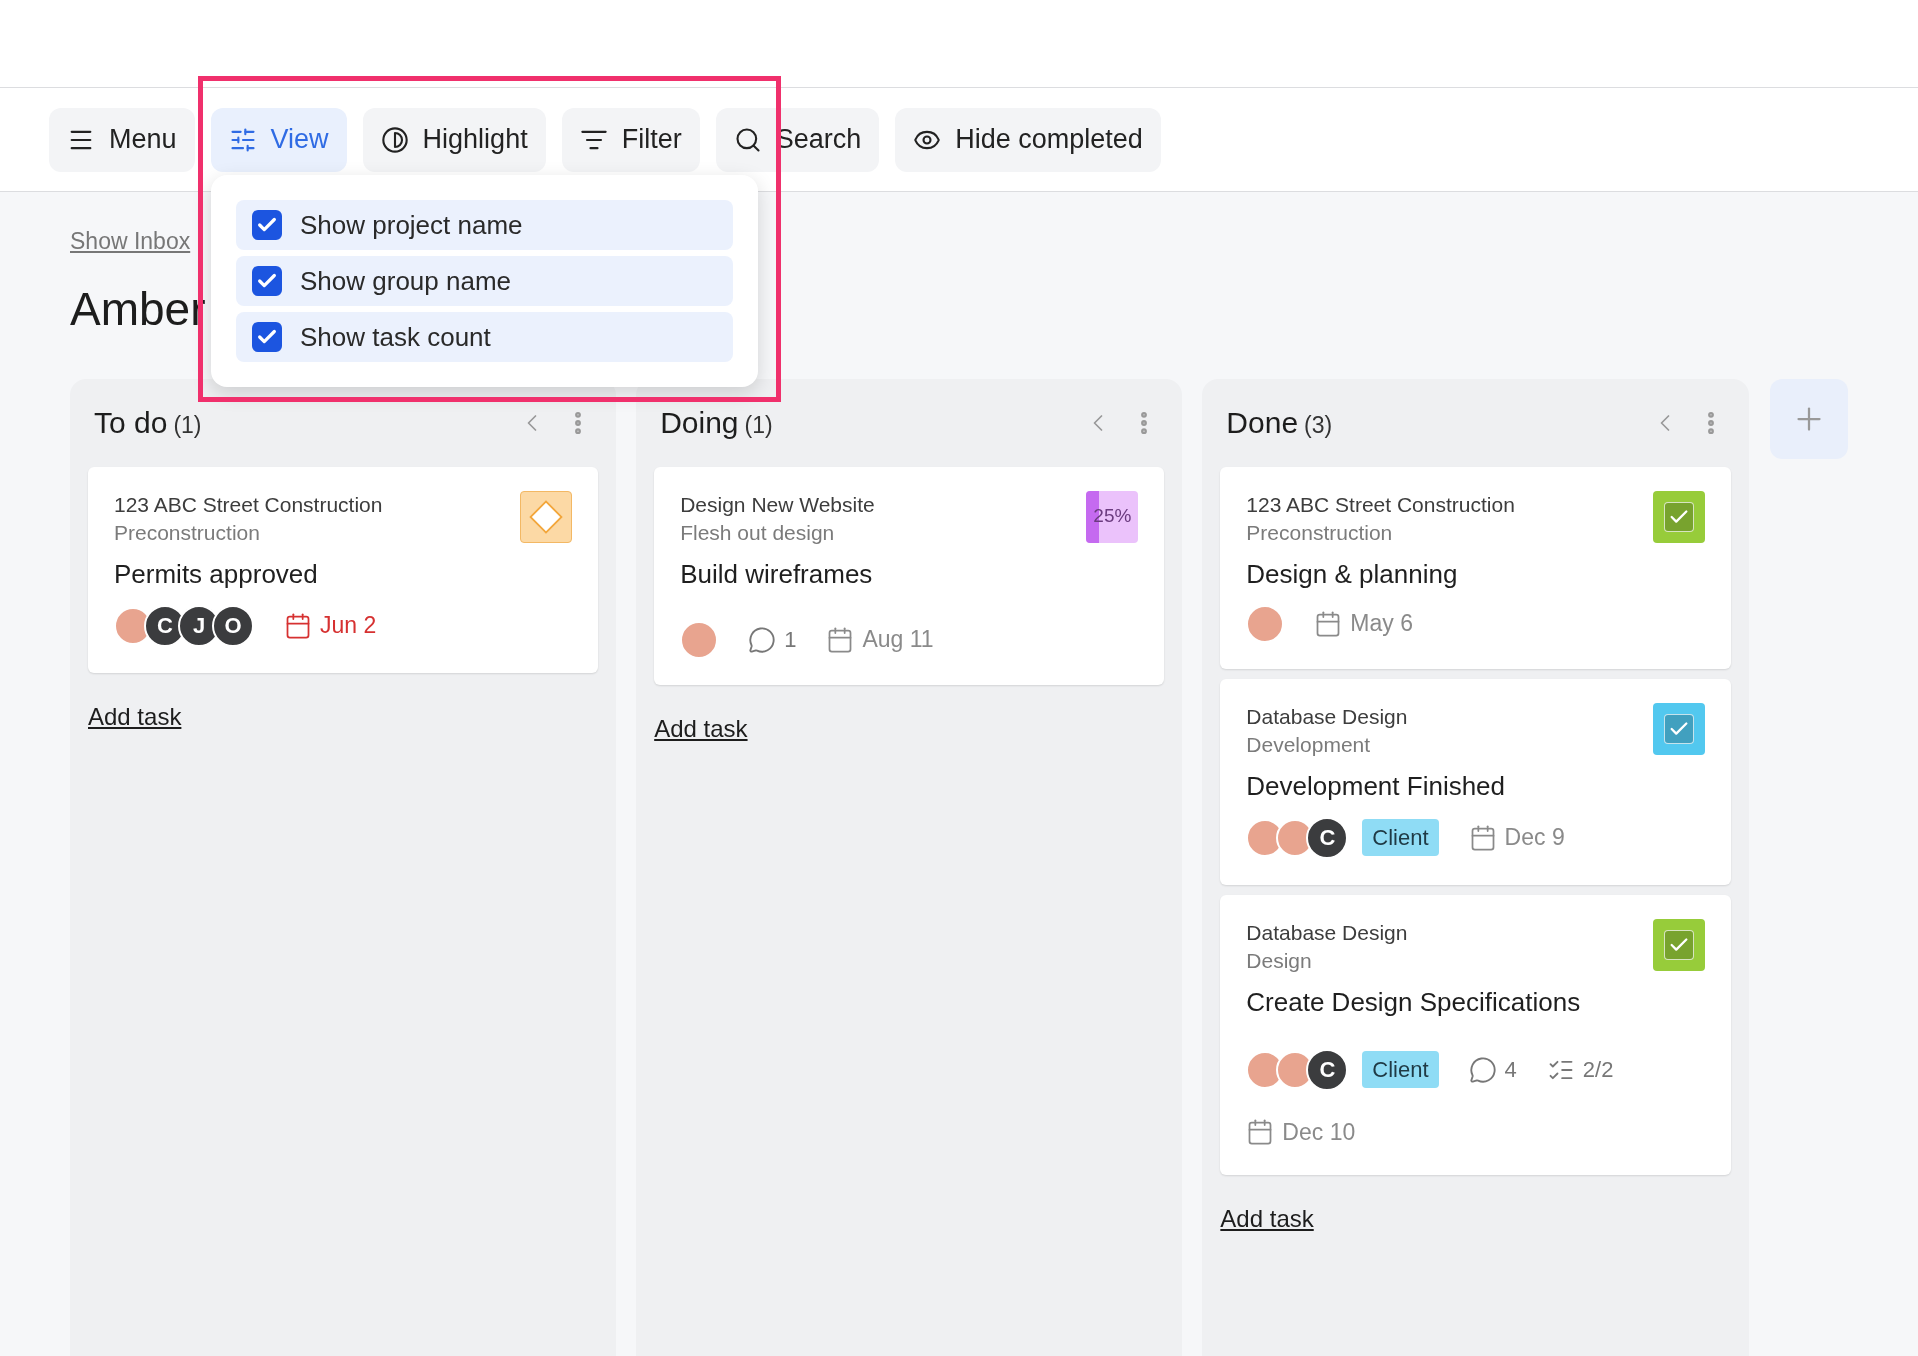 This screenshot has width=1918, height=1356. Describe the element at coordinates (348, 626) in the screenshot. I see `due-date: Jun 2` at that location.